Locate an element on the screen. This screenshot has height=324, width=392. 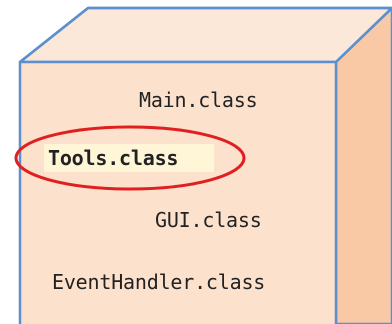
file-tools-class: Tools.class is located at coordinates (113, 158).